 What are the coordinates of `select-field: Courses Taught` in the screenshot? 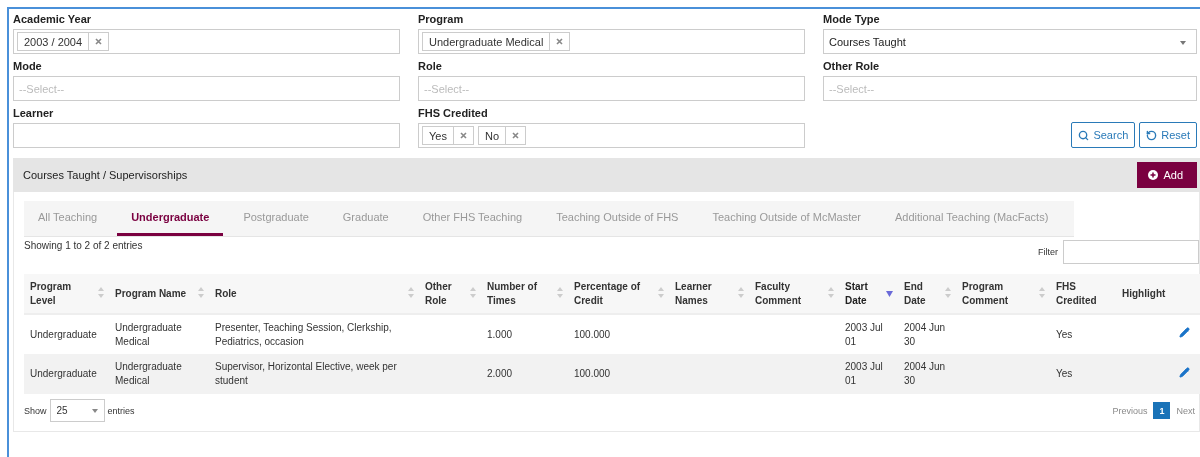 It's located at (1010, 41).